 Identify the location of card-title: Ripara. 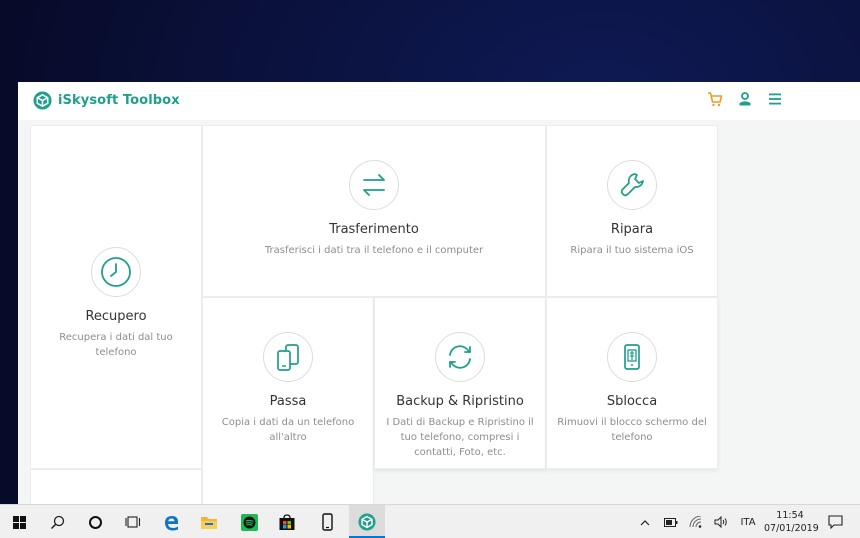
(632, 229).